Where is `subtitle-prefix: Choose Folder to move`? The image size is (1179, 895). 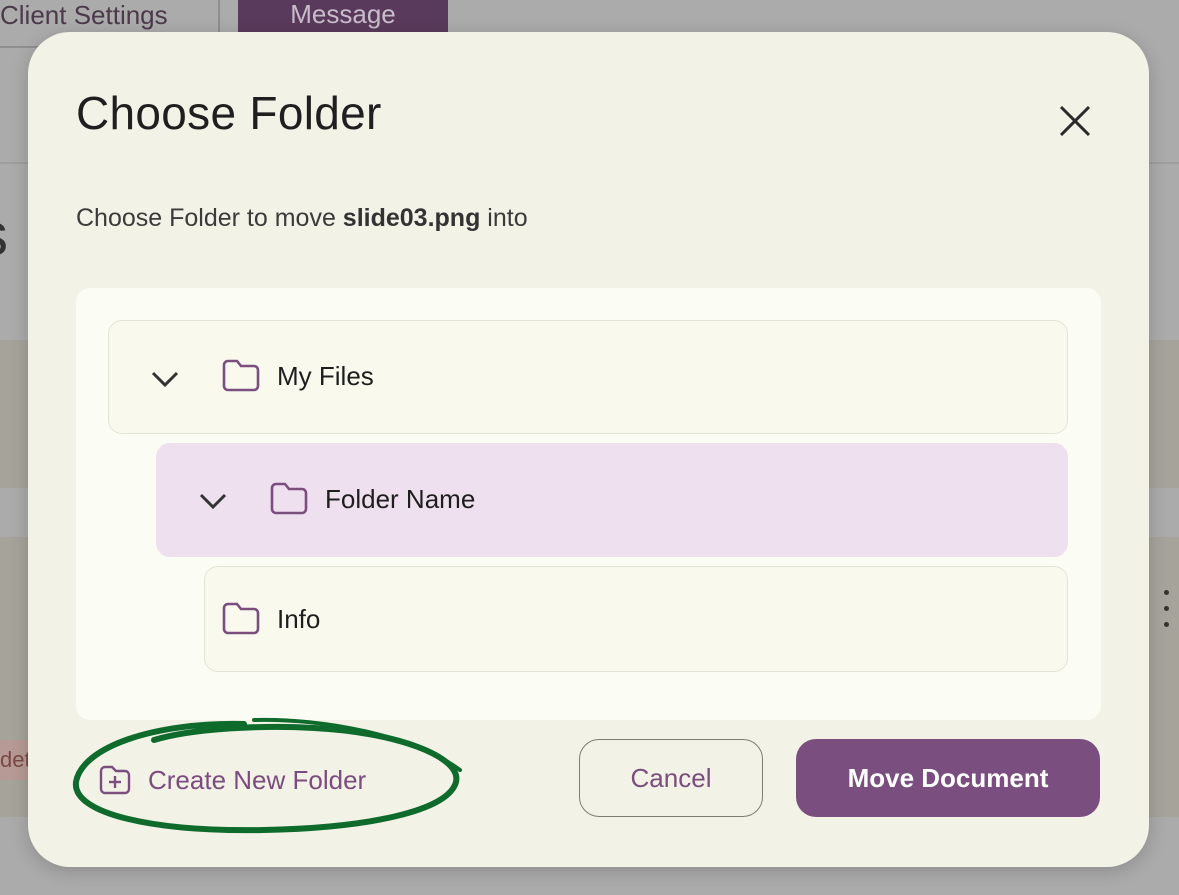 subtitle-prefix: Choose Folder to move is located at coordinates (209, 218).